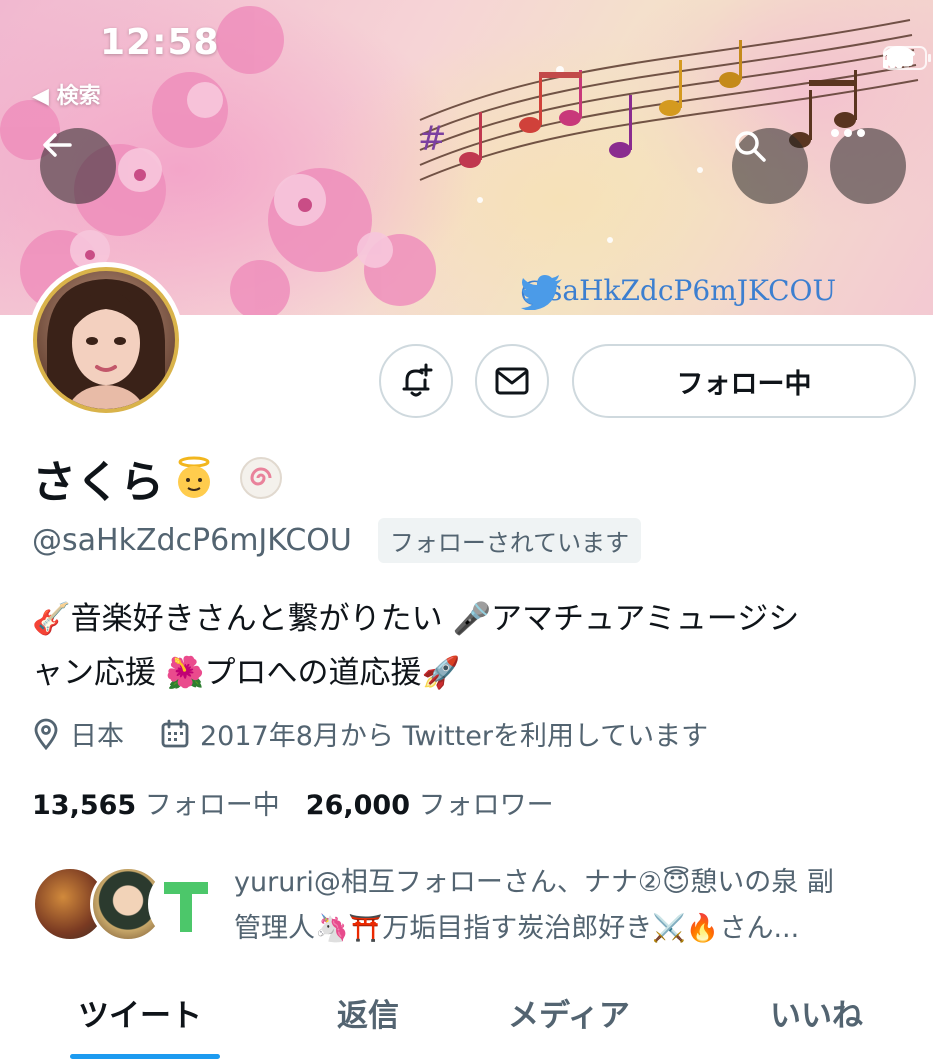  I want to click on notify-bell-icon, so click(417, 380).